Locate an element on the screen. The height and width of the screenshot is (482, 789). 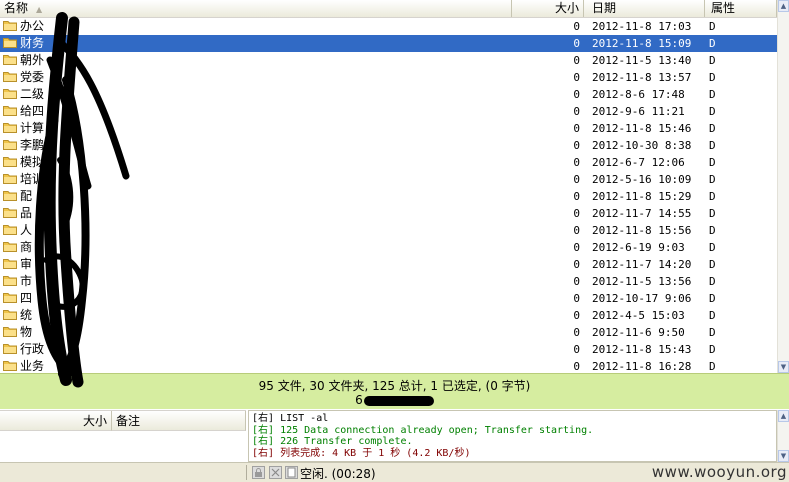
file-date-cell: 2012-9-6 11:21 is located at coordinates (638, 111).